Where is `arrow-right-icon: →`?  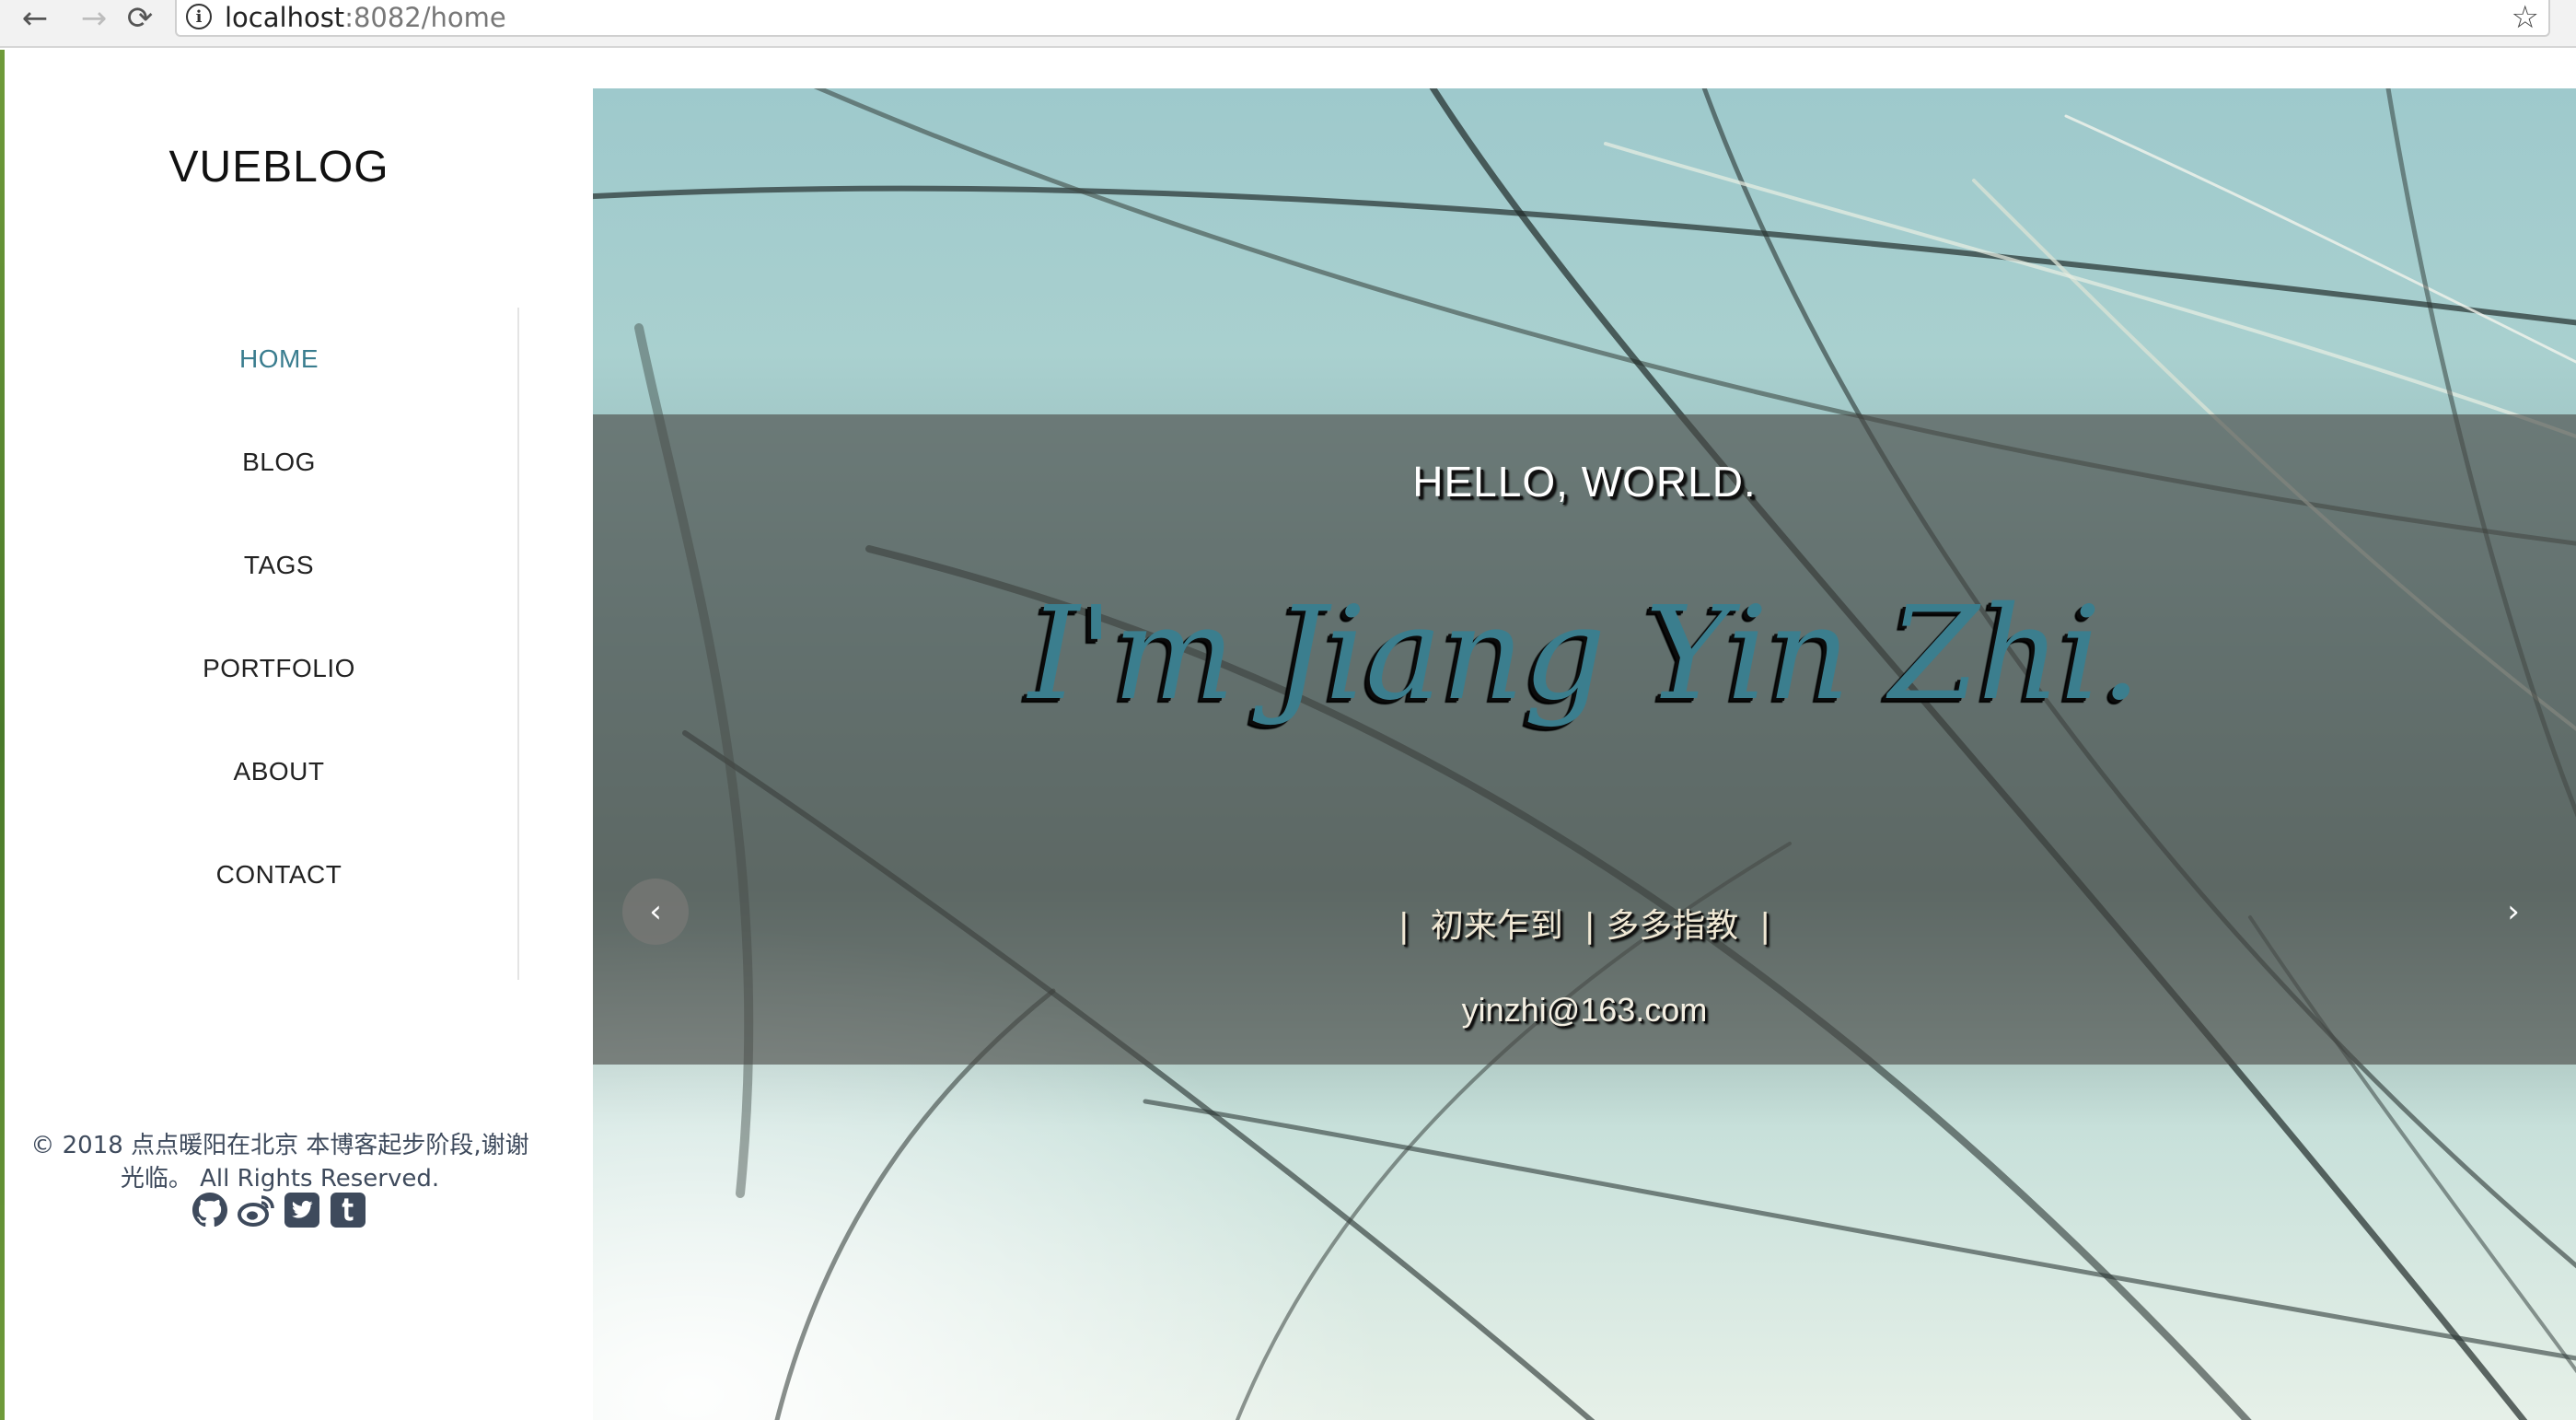
arrow-right-icon: → is located at coordinates (94, 19).